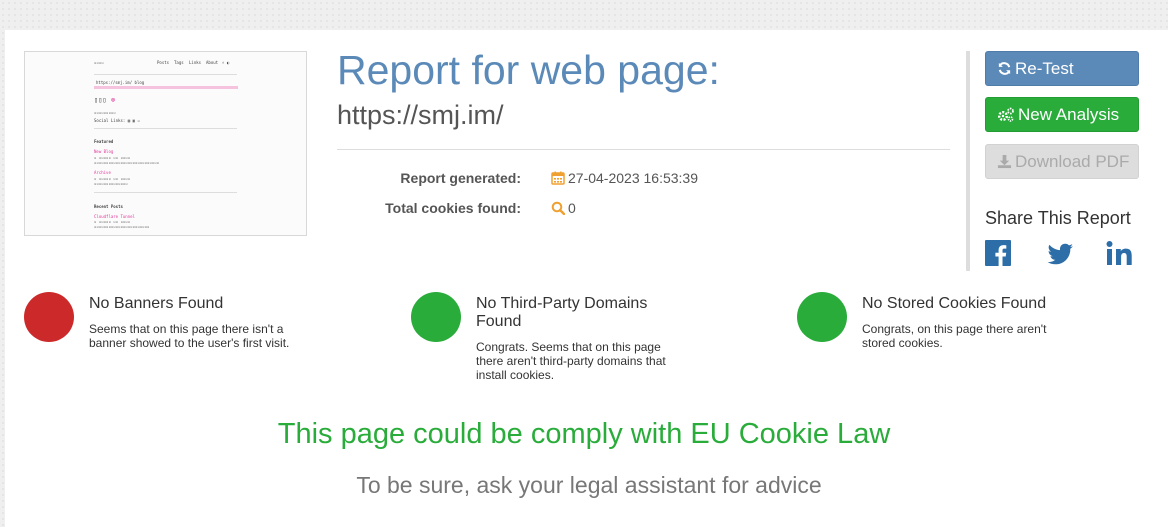 The image size is (1168, 527). I want to click on download-pdf-button: Download PDF, so click(1062, 161).